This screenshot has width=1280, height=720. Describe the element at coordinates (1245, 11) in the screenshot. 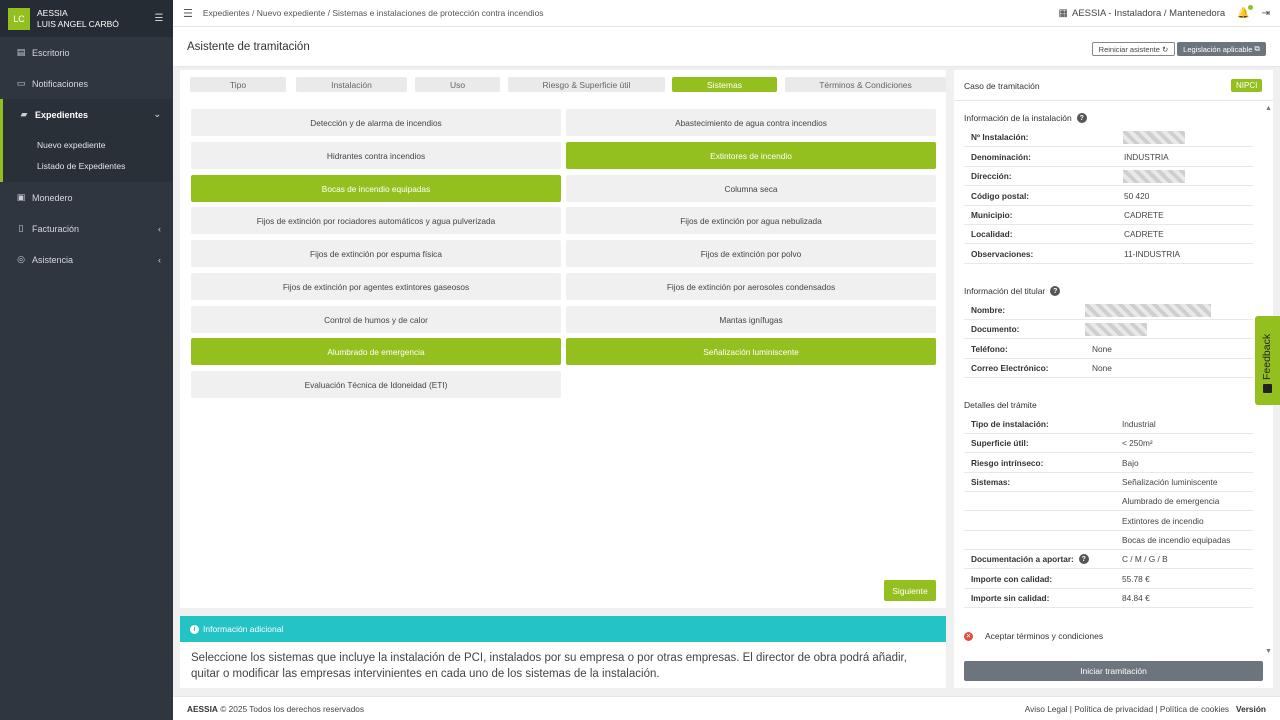

I see `bell-icon: 🔔` at that location.